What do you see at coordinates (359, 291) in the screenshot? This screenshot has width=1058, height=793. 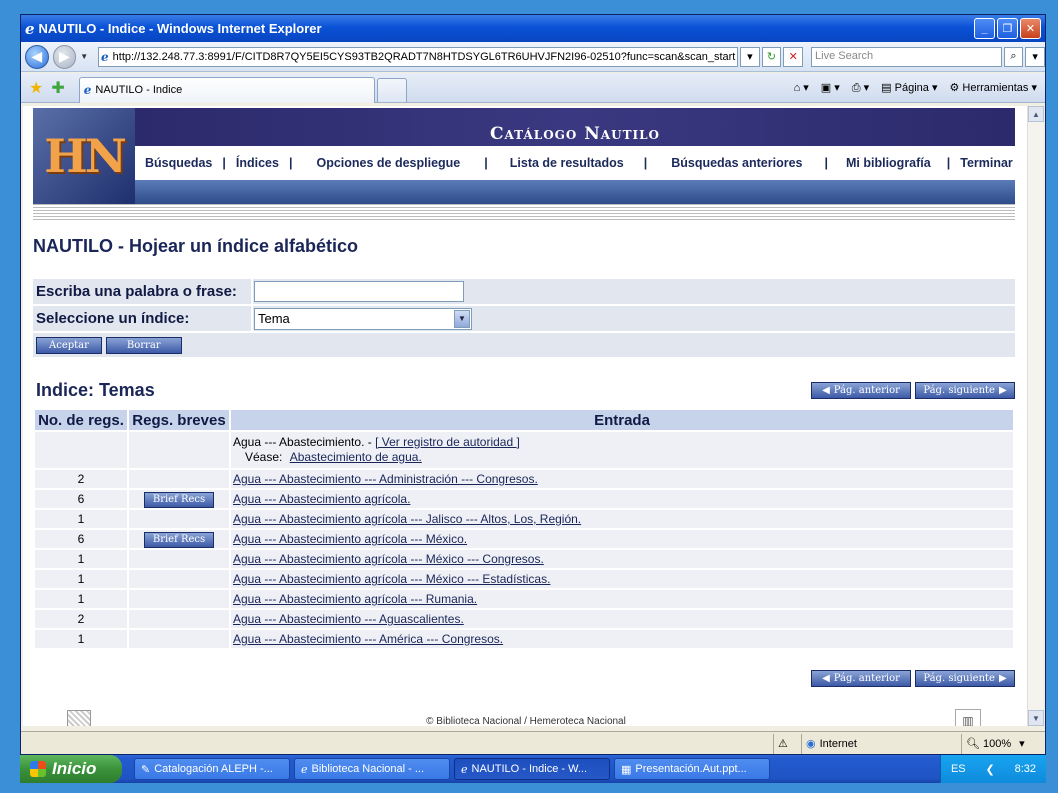 I see `word-input` at bounding box center [359, 291].